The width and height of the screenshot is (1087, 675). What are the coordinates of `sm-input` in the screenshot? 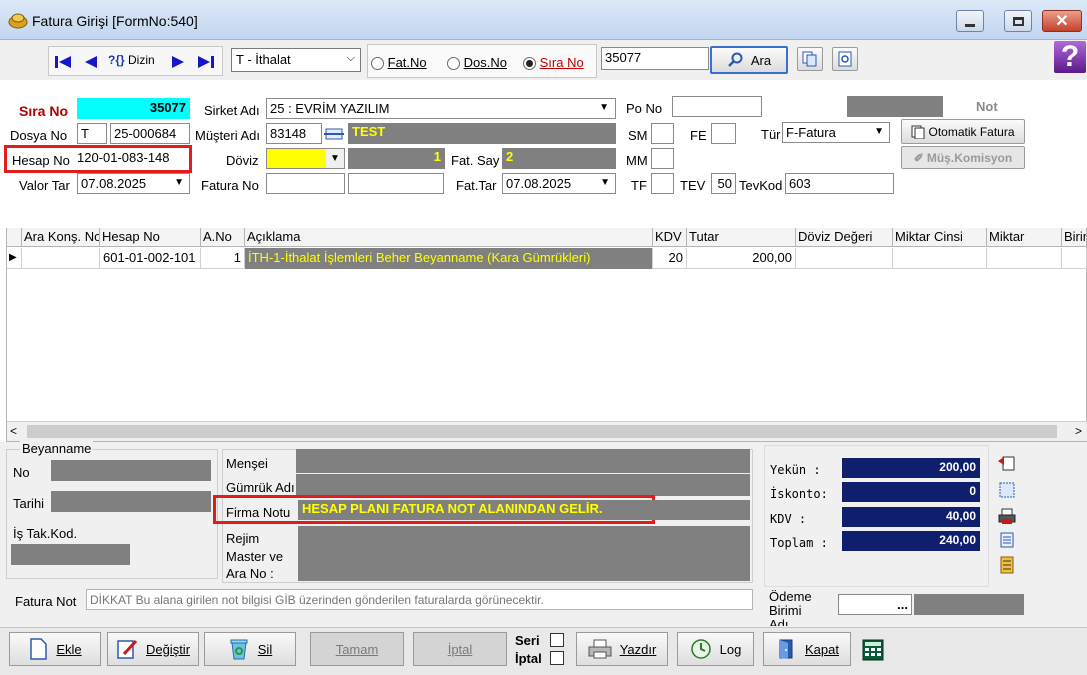 It's located at (662, 133).